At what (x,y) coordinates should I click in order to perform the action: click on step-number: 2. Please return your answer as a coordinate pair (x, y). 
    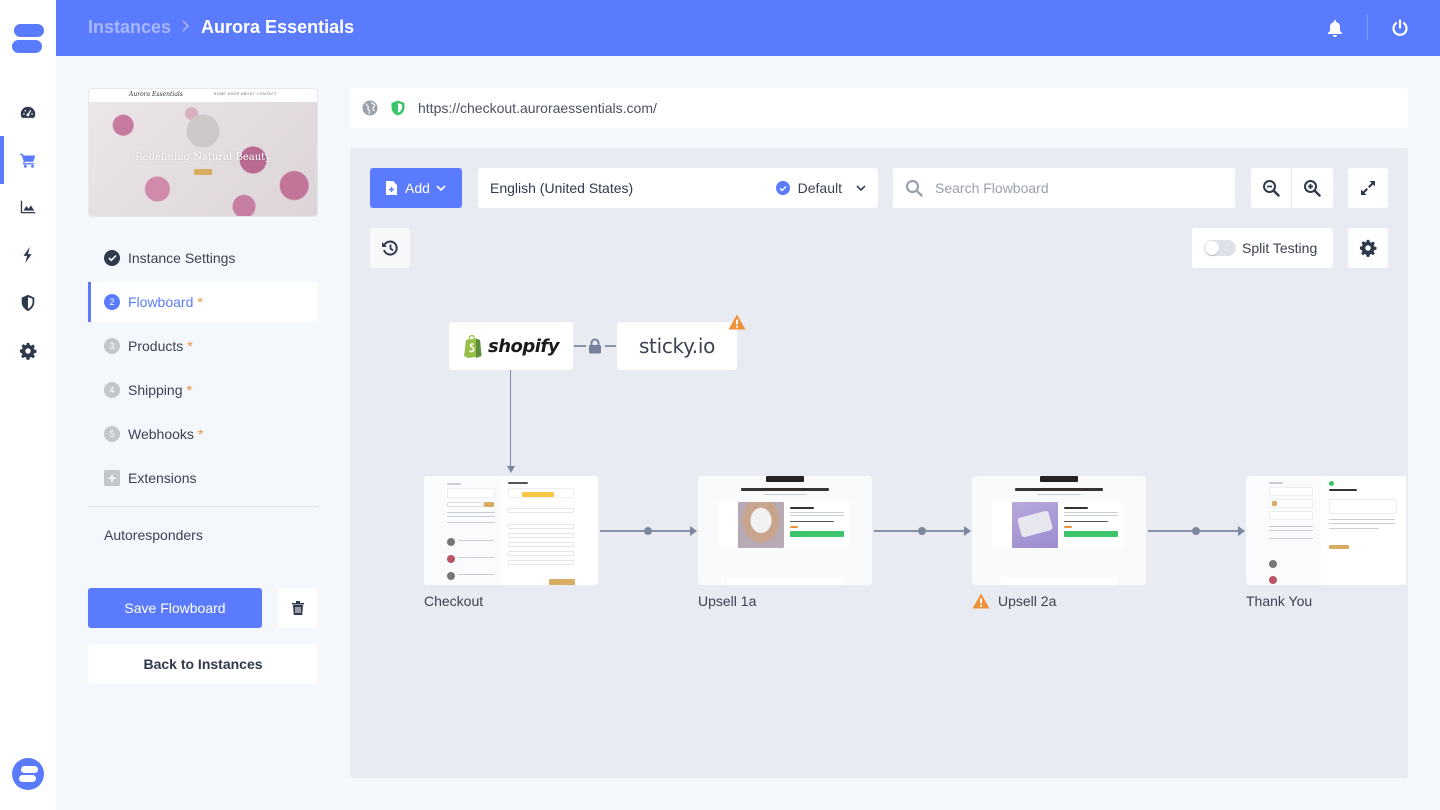
    Looking at the image, I should click on (112, 302).